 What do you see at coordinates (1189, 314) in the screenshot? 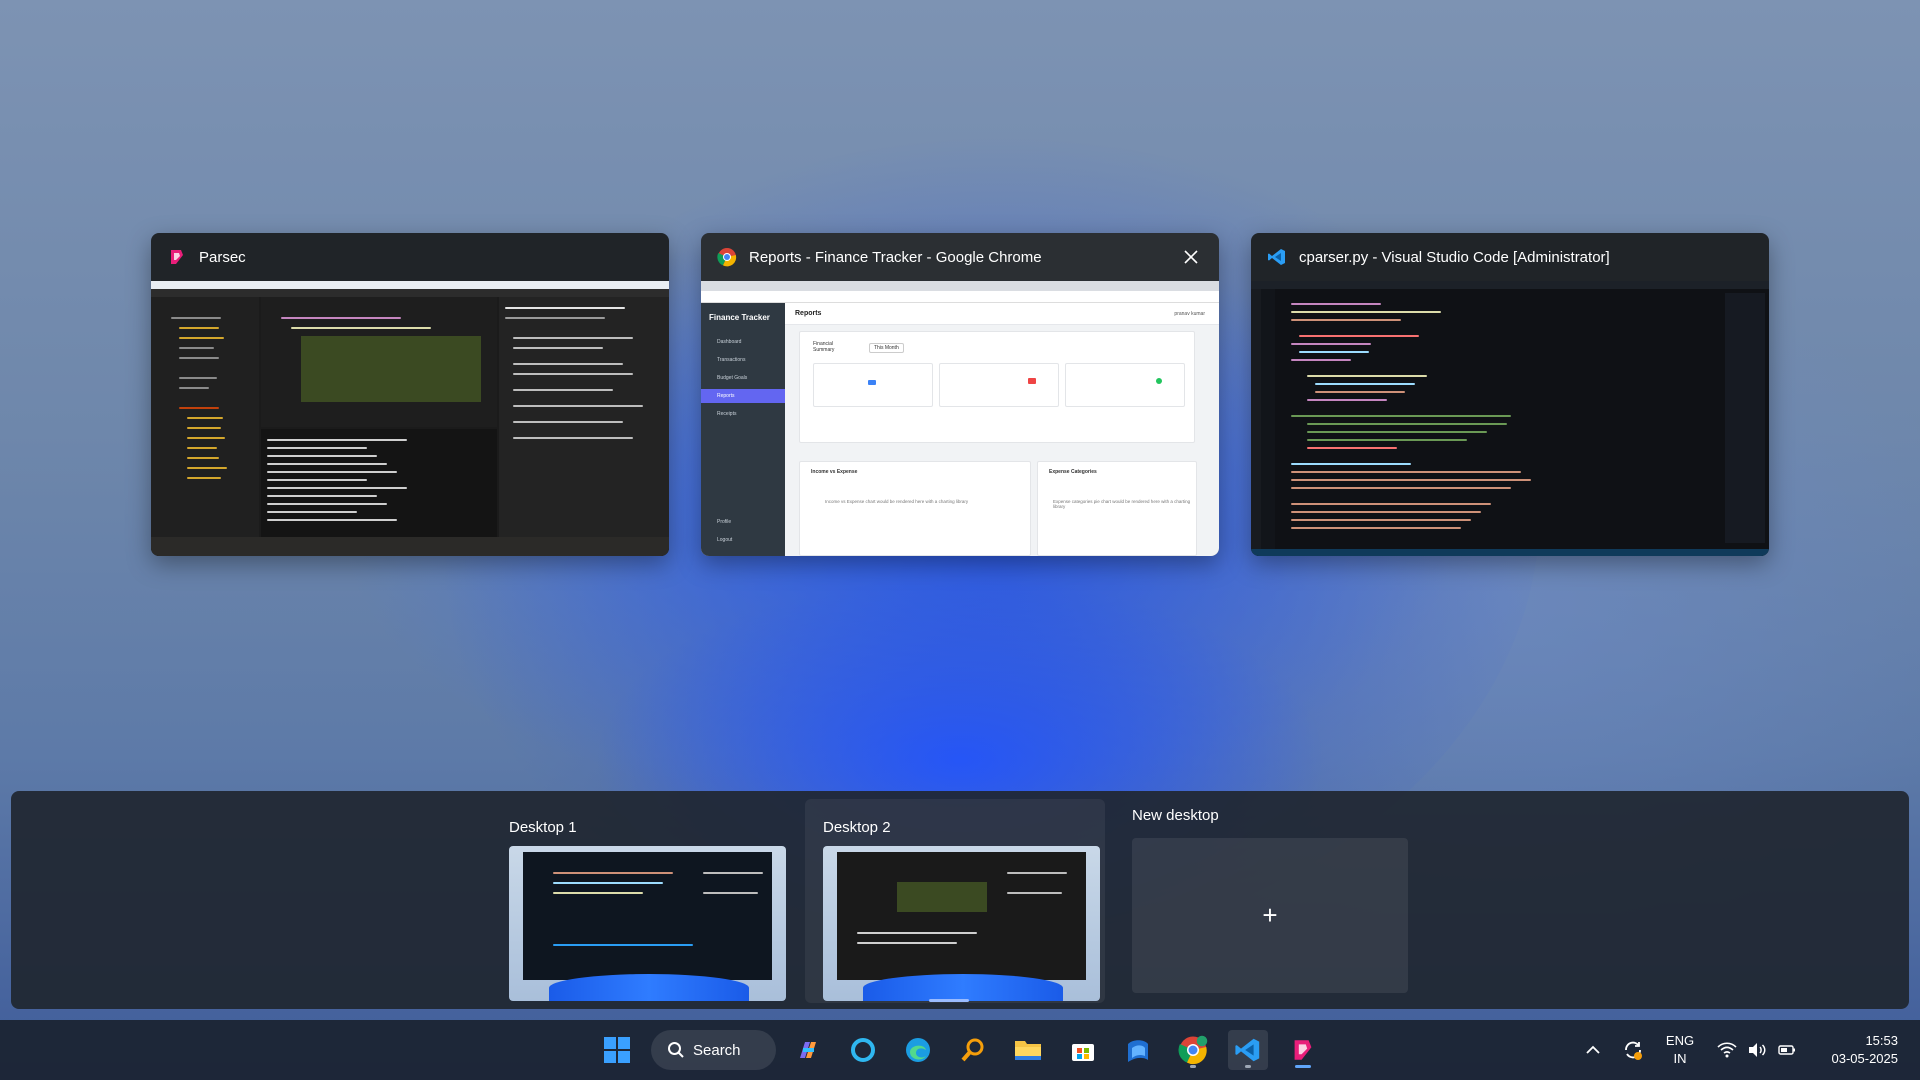
I see `preview-user: pranav kumar` at bounding box center [1189, 314].